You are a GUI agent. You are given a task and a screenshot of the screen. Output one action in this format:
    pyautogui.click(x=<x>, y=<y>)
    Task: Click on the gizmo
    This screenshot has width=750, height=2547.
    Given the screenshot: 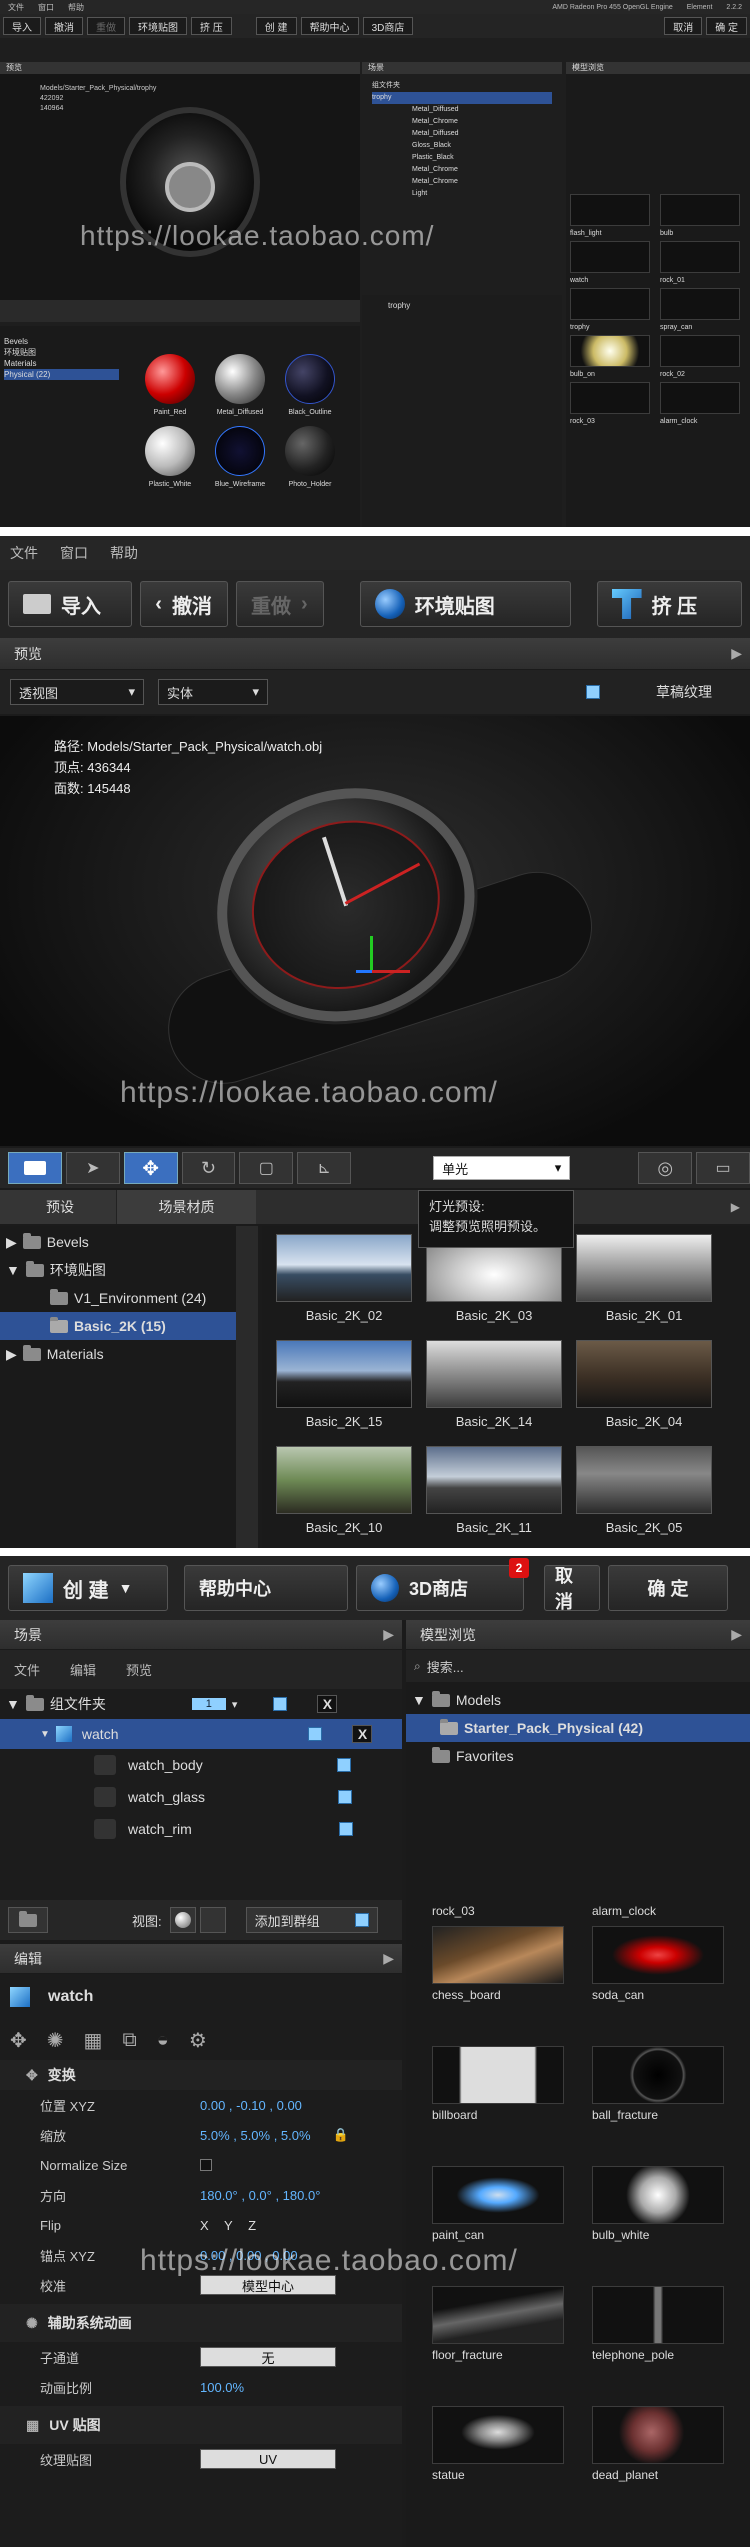 What is the action you would take?
    pyautogui.click(x=393, y=961)
    